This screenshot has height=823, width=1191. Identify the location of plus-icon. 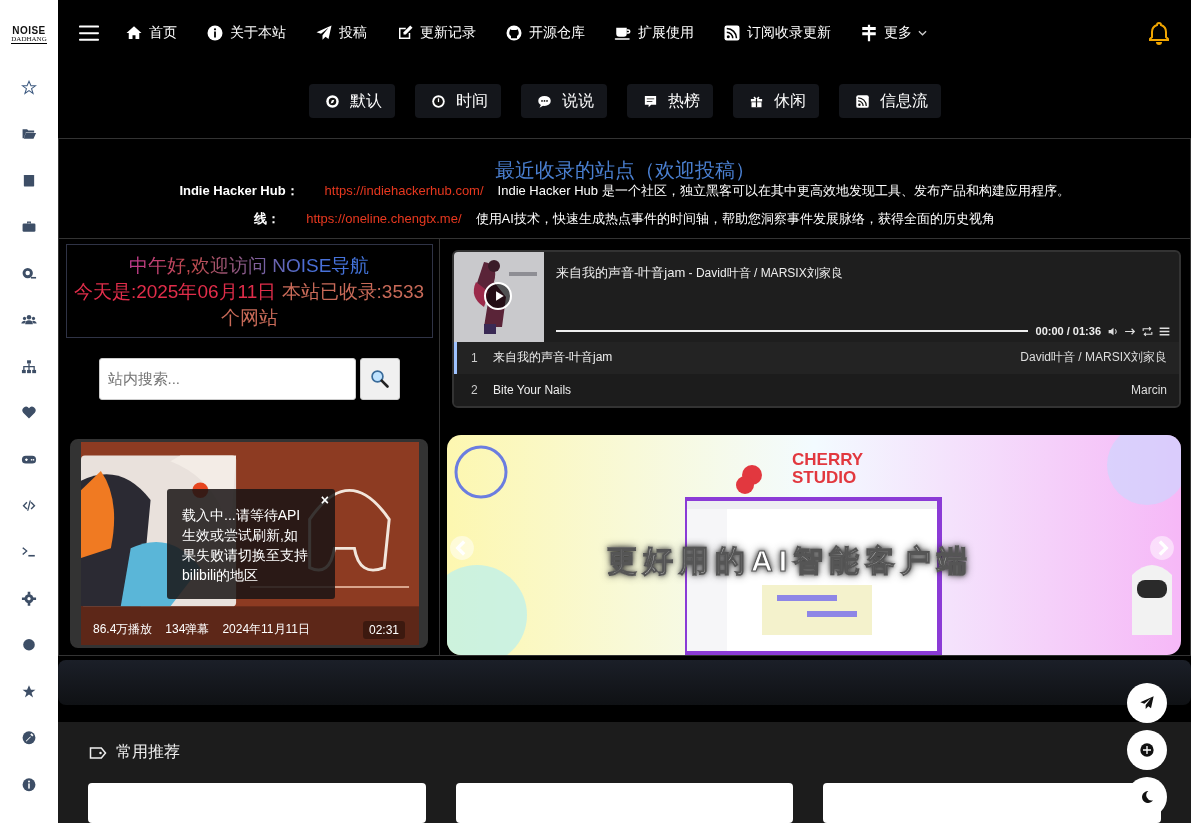
(1147, 750).